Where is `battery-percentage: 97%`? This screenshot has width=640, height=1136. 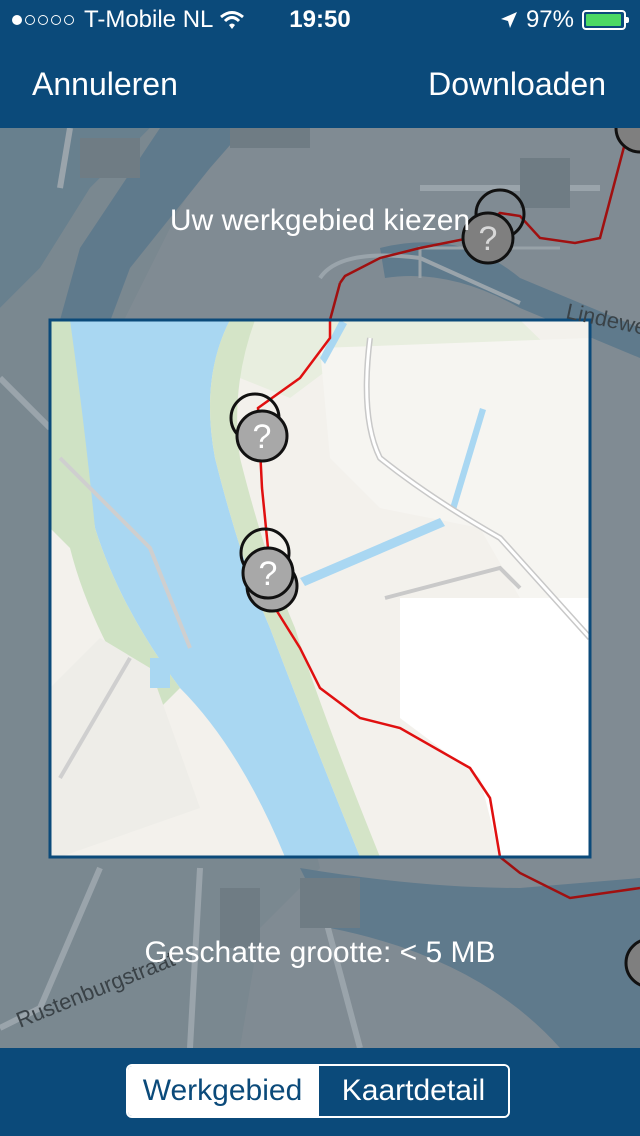 battery-percentage: 97% is located at coordinates (549, 19).